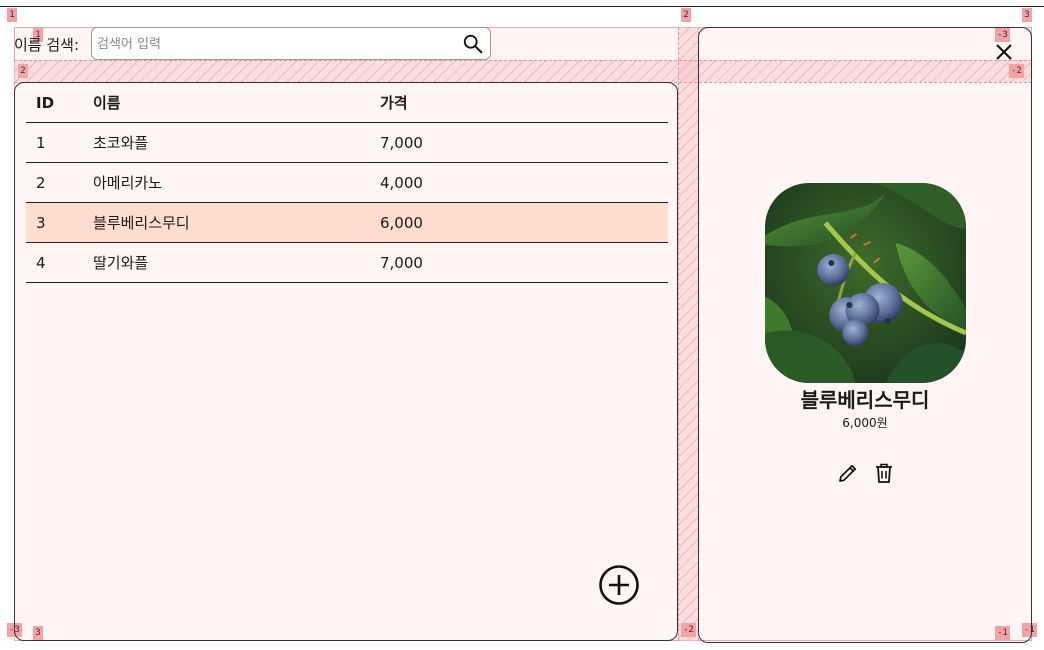 Image resolution: width=1044 pixels, height=650 pixels. I want to click on row-name: 초코와플, so click(121, 143).